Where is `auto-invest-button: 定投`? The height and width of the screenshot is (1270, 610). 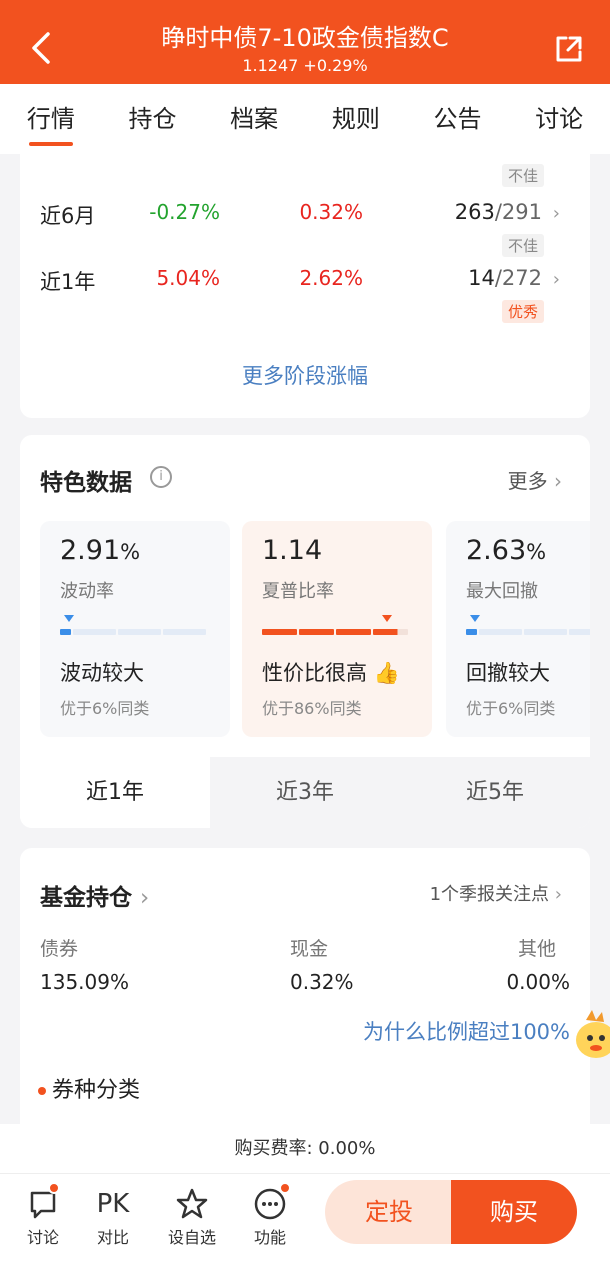 auto-invest-button: 定投 is located at coordinates (389, 1212).